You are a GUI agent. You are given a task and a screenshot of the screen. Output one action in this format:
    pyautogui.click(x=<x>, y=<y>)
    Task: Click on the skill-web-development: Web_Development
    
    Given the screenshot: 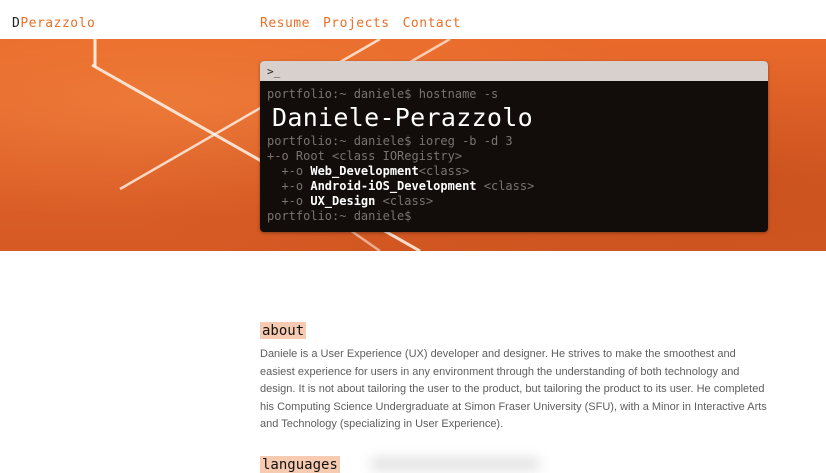 What is the action you would take?
    pyautogui.click(x=364, y=171)
    